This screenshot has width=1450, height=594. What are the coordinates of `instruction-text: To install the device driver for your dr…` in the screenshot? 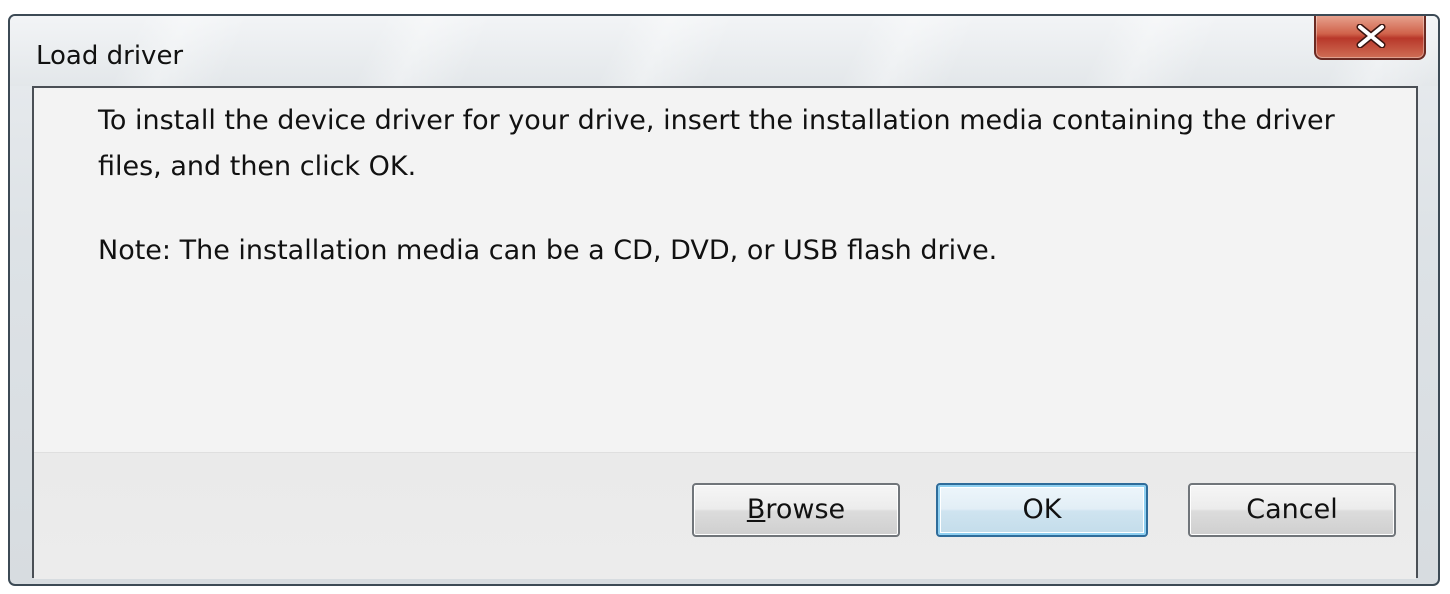 It's located at (716, 143).